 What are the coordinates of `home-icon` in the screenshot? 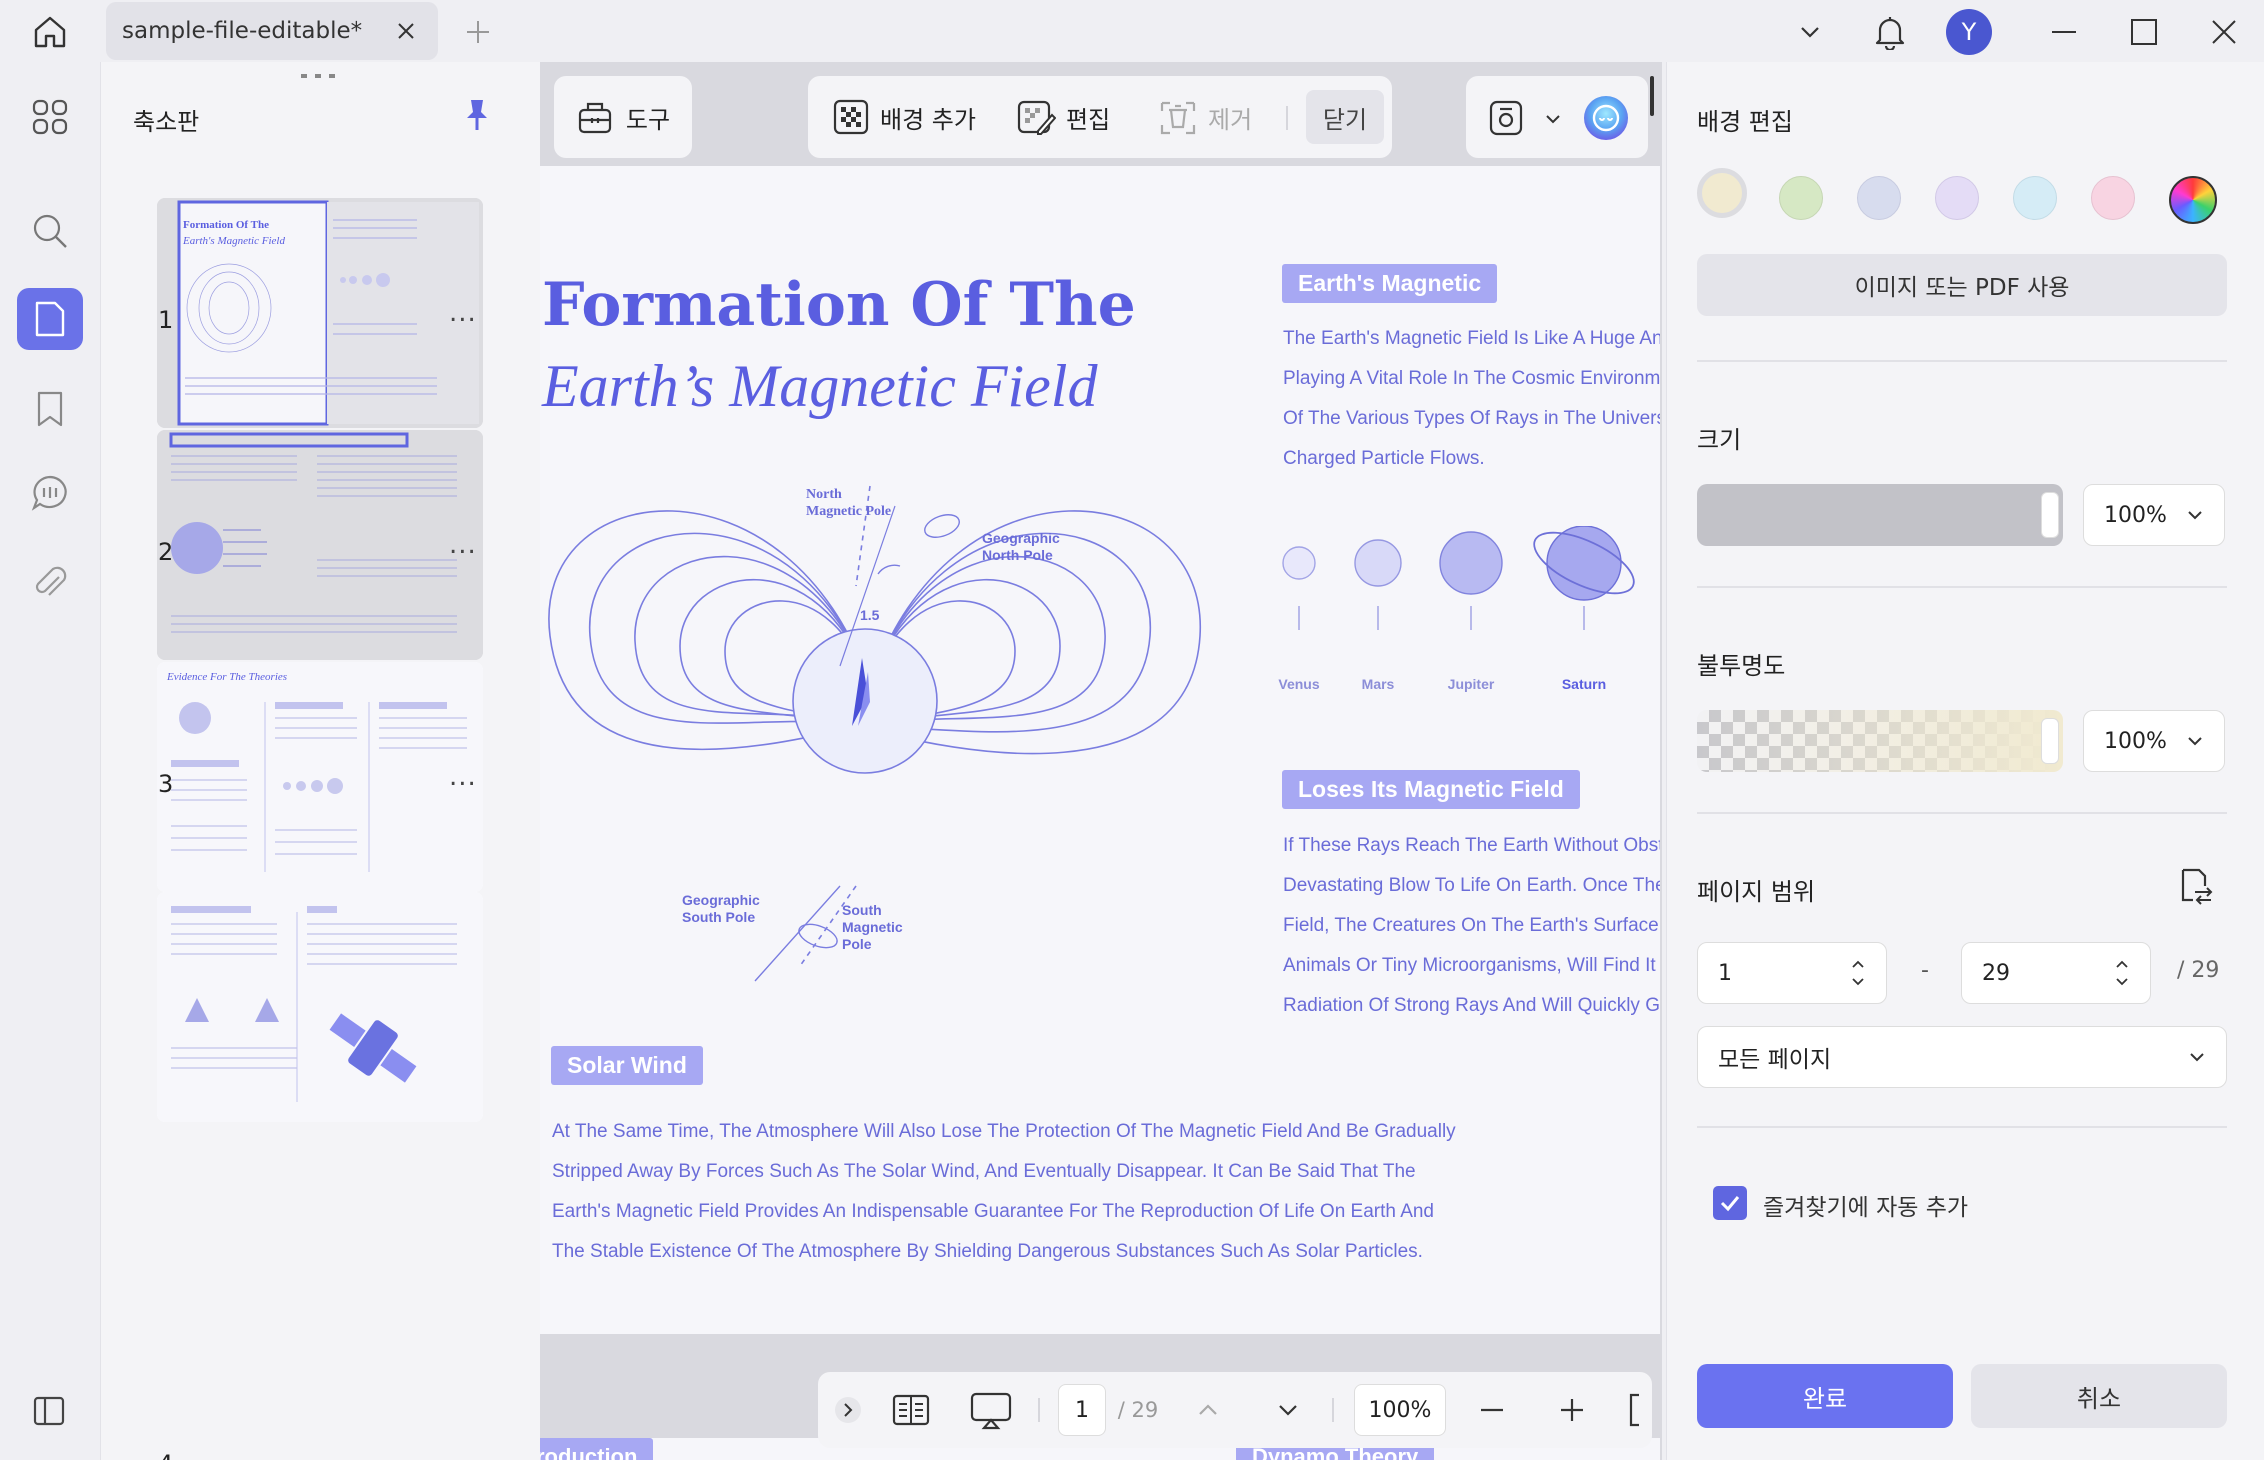 It's located at (50, 32).